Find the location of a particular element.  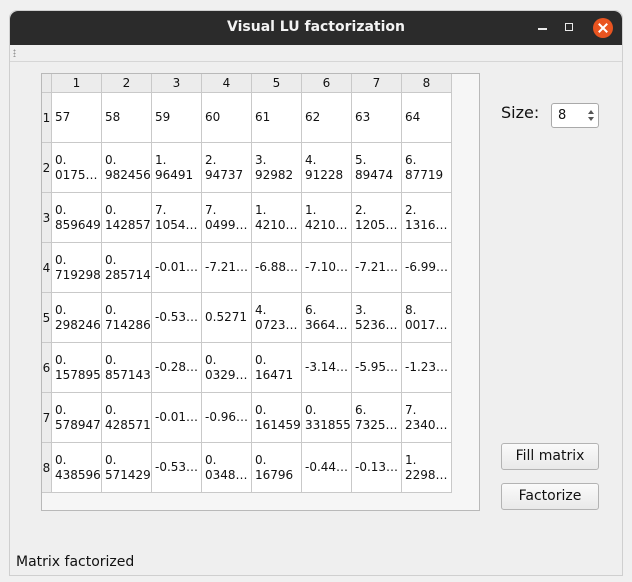

row-header: 4 is located at coordinates (47, 268).